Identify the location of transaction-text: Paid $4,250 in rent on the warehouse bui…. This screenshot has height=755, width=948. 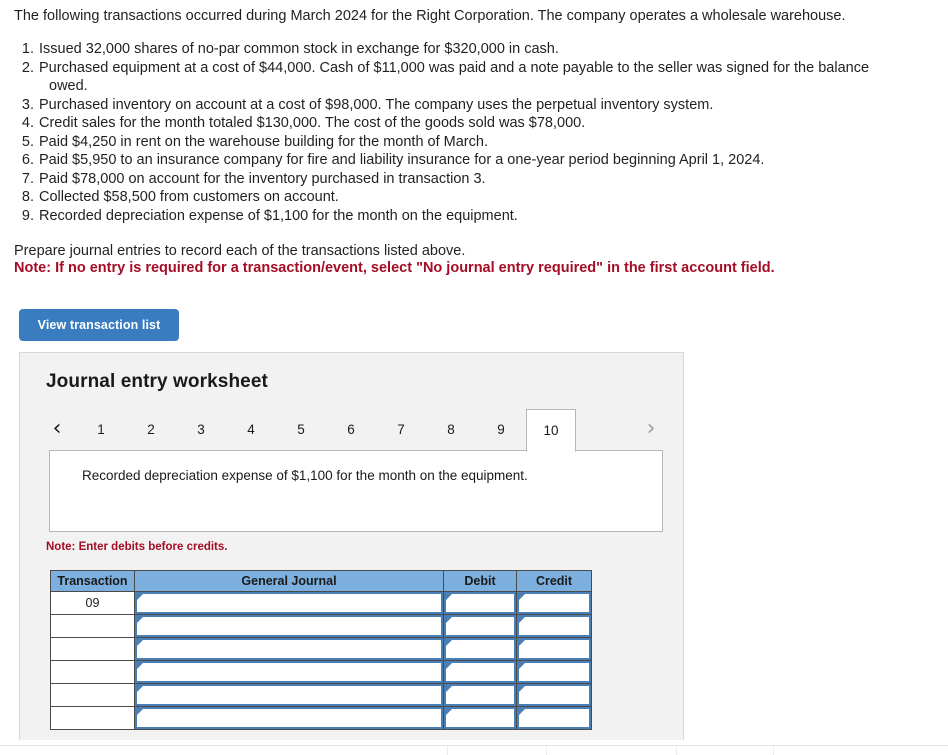
(486, 142).